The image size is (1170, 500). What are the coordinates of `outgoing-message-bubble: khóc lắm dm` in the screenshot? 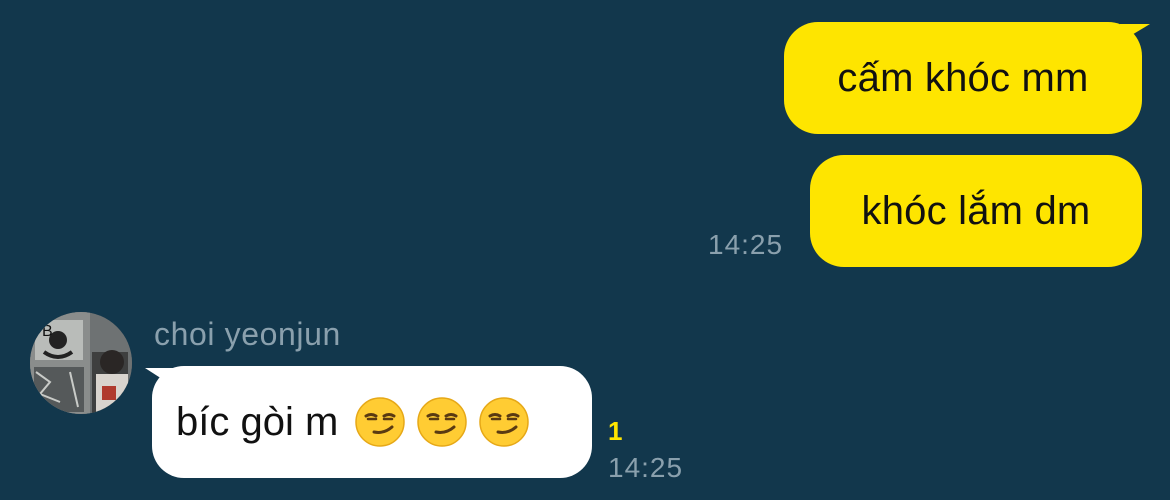 It's located at (976, 211).